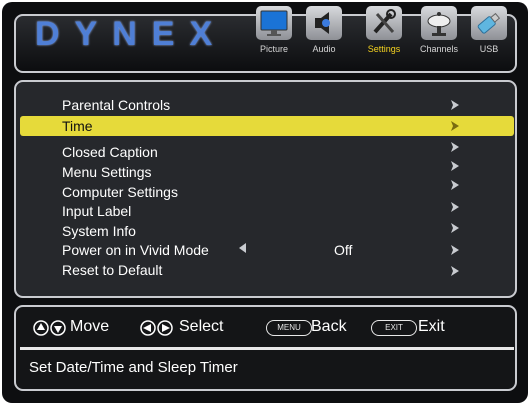  What do you see at coordinates (201, 326) in the screenshot?
I see `select-hint: Select` at bounding box center [201, 326].